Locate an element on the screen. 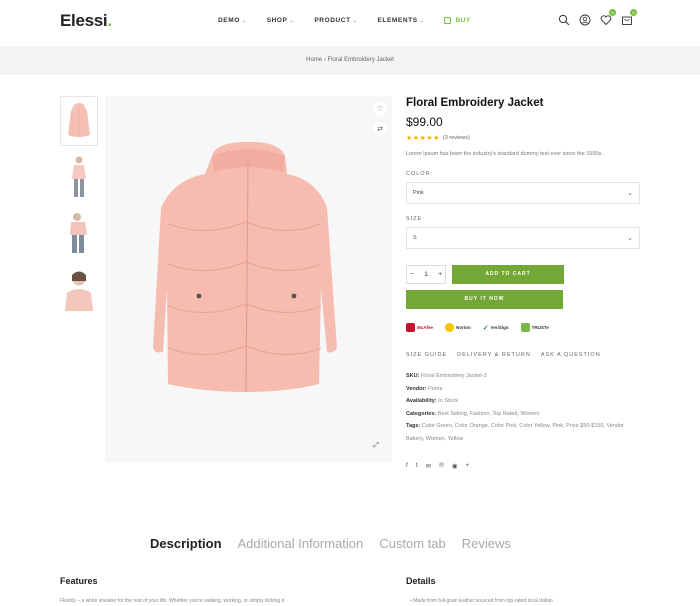  size-label: SIZE: is located at coordinates (415, 219).